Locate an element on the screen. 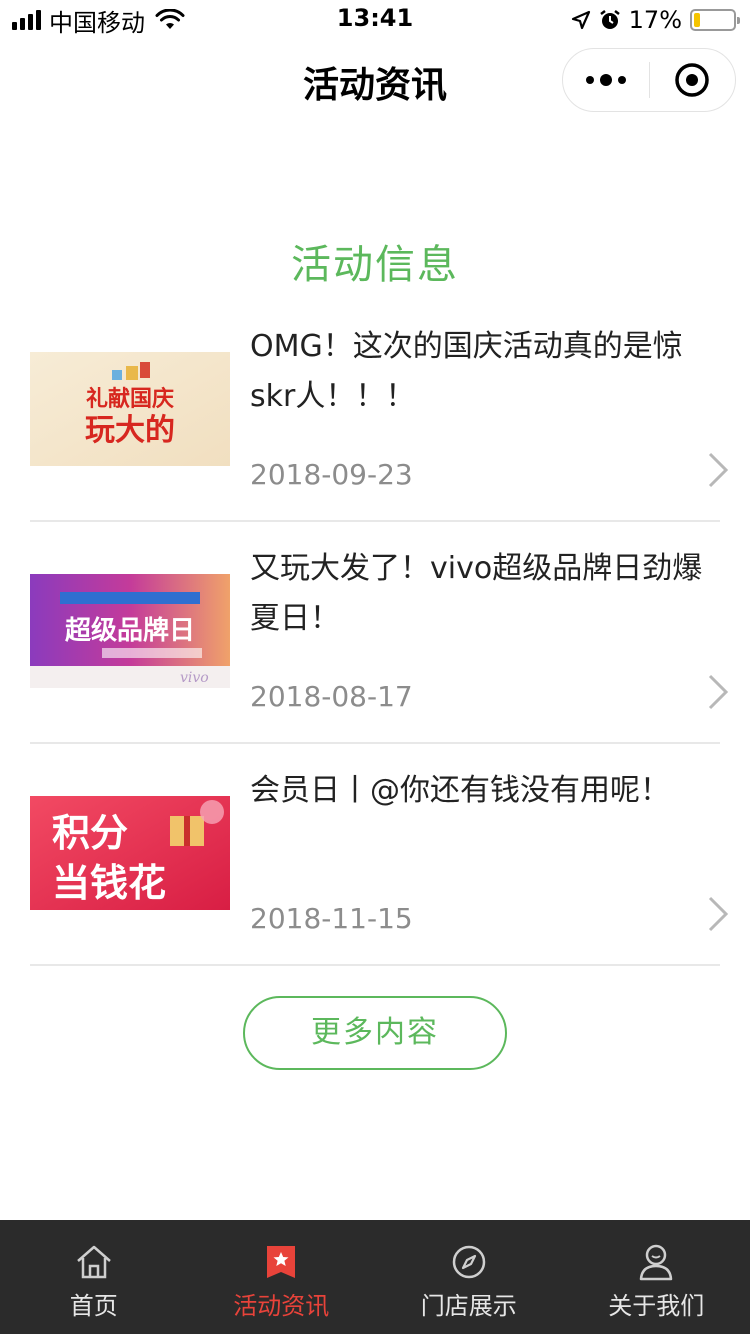  more-dots-icon is located at coordinates (606, 80).